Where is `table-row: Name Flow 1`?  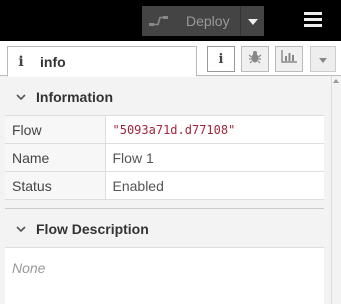
table-row: Name Flow 1 is located at coordinates (164, 157).